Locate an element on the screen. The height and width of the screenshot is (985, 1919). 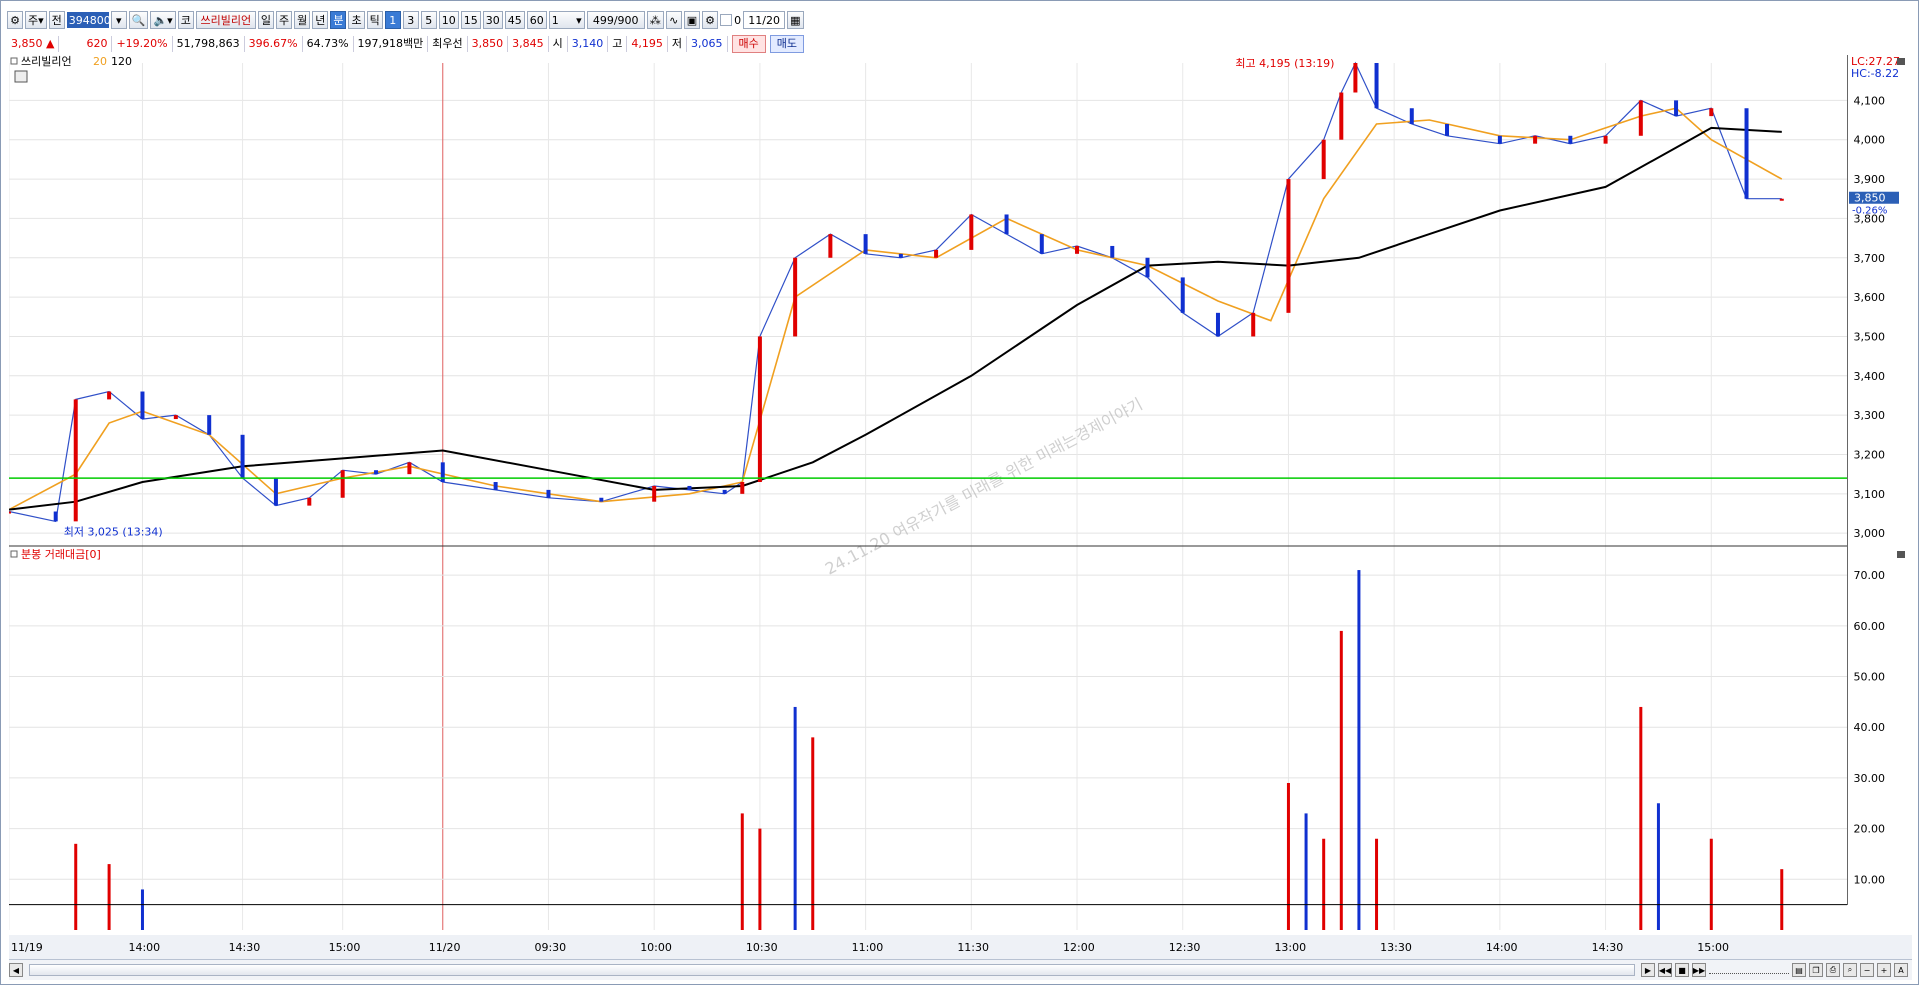
grid-toggle-icon is located at coordinates (21, 76).